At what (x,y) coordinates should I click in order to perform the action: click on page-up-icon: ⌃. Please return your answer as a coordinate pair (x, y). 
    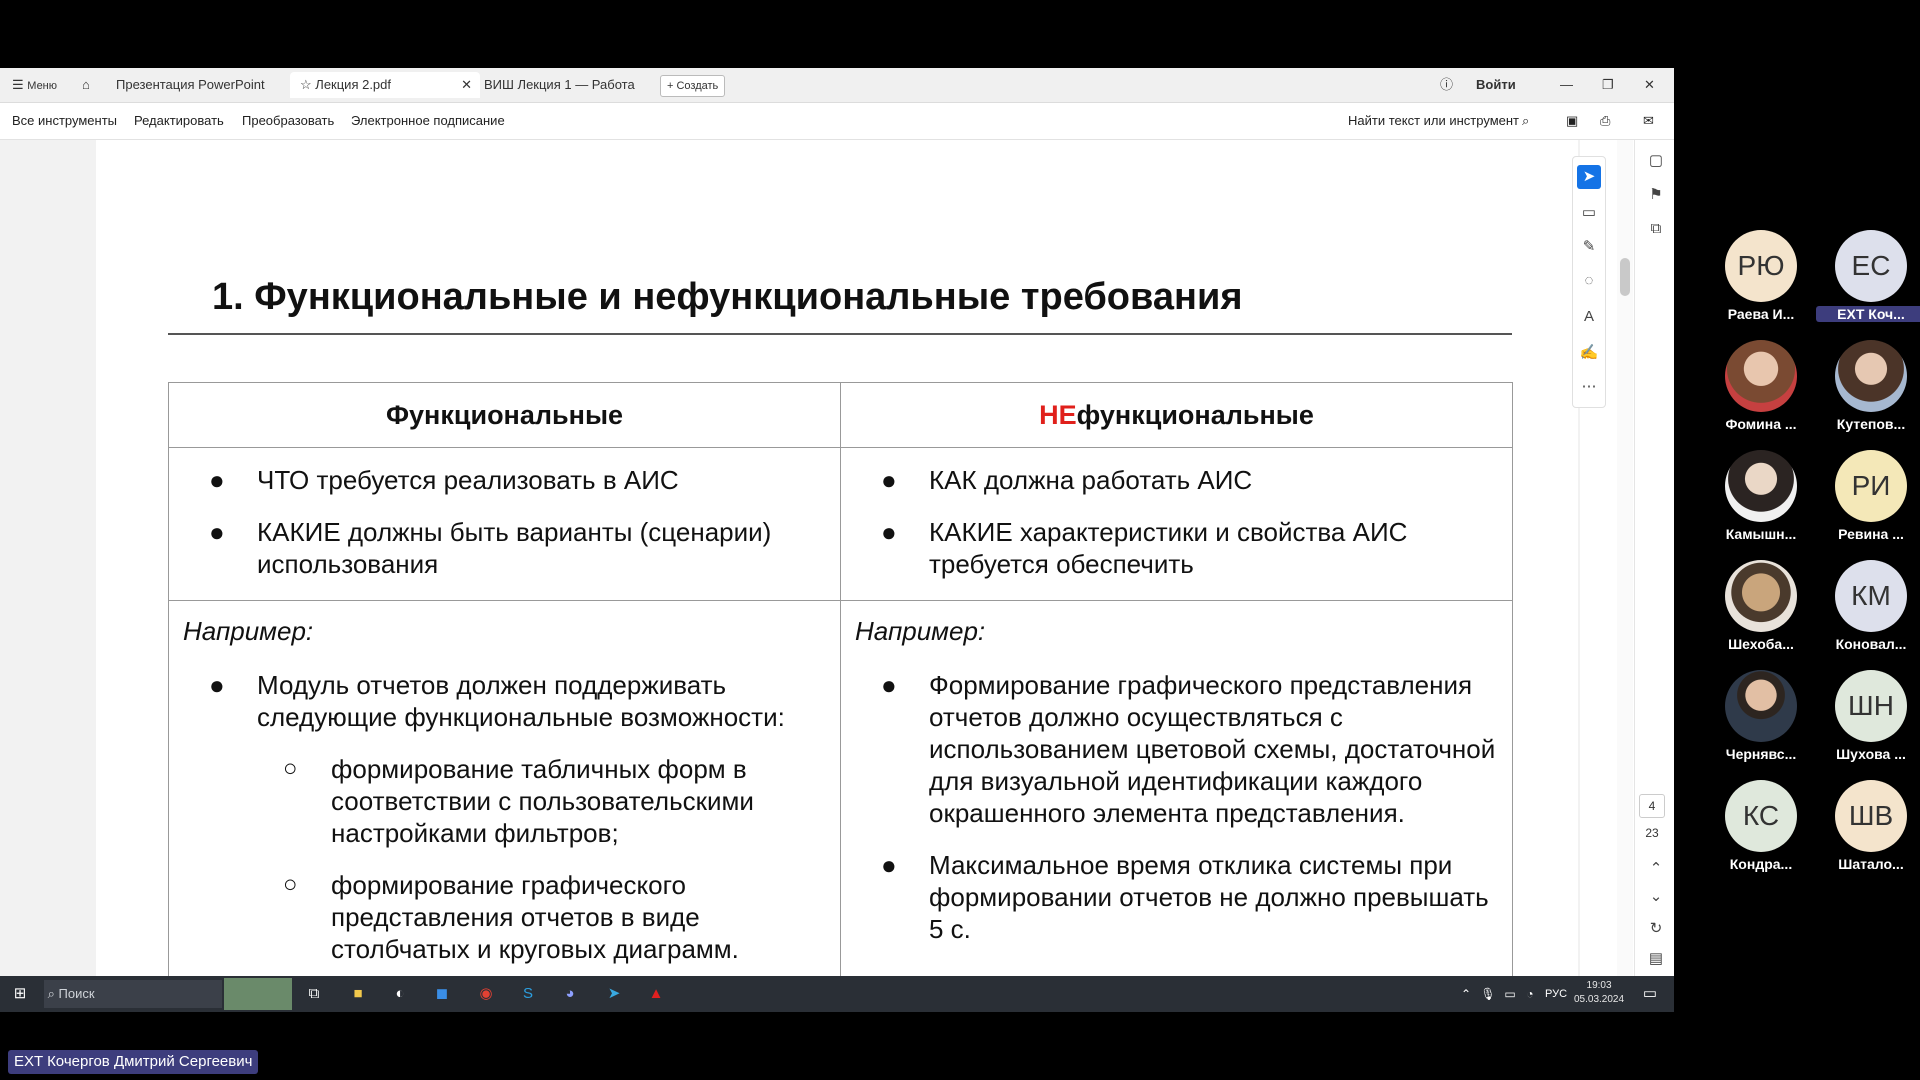
    Looking at the image, I should click on (1656, 869).